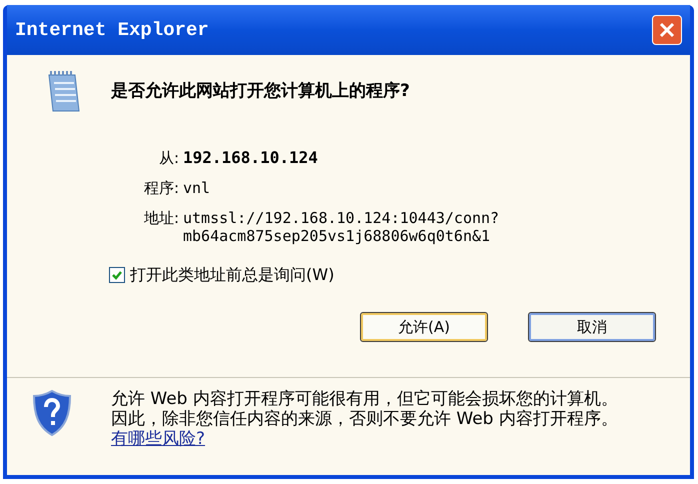 The width and height of the screenshot is (698, 484). What do you see at coordinates (260, 91) in the screenshot?
I see `question-heading: 是否允许此网站打开您计算机上的程序?` at bounding box center [260, 91].